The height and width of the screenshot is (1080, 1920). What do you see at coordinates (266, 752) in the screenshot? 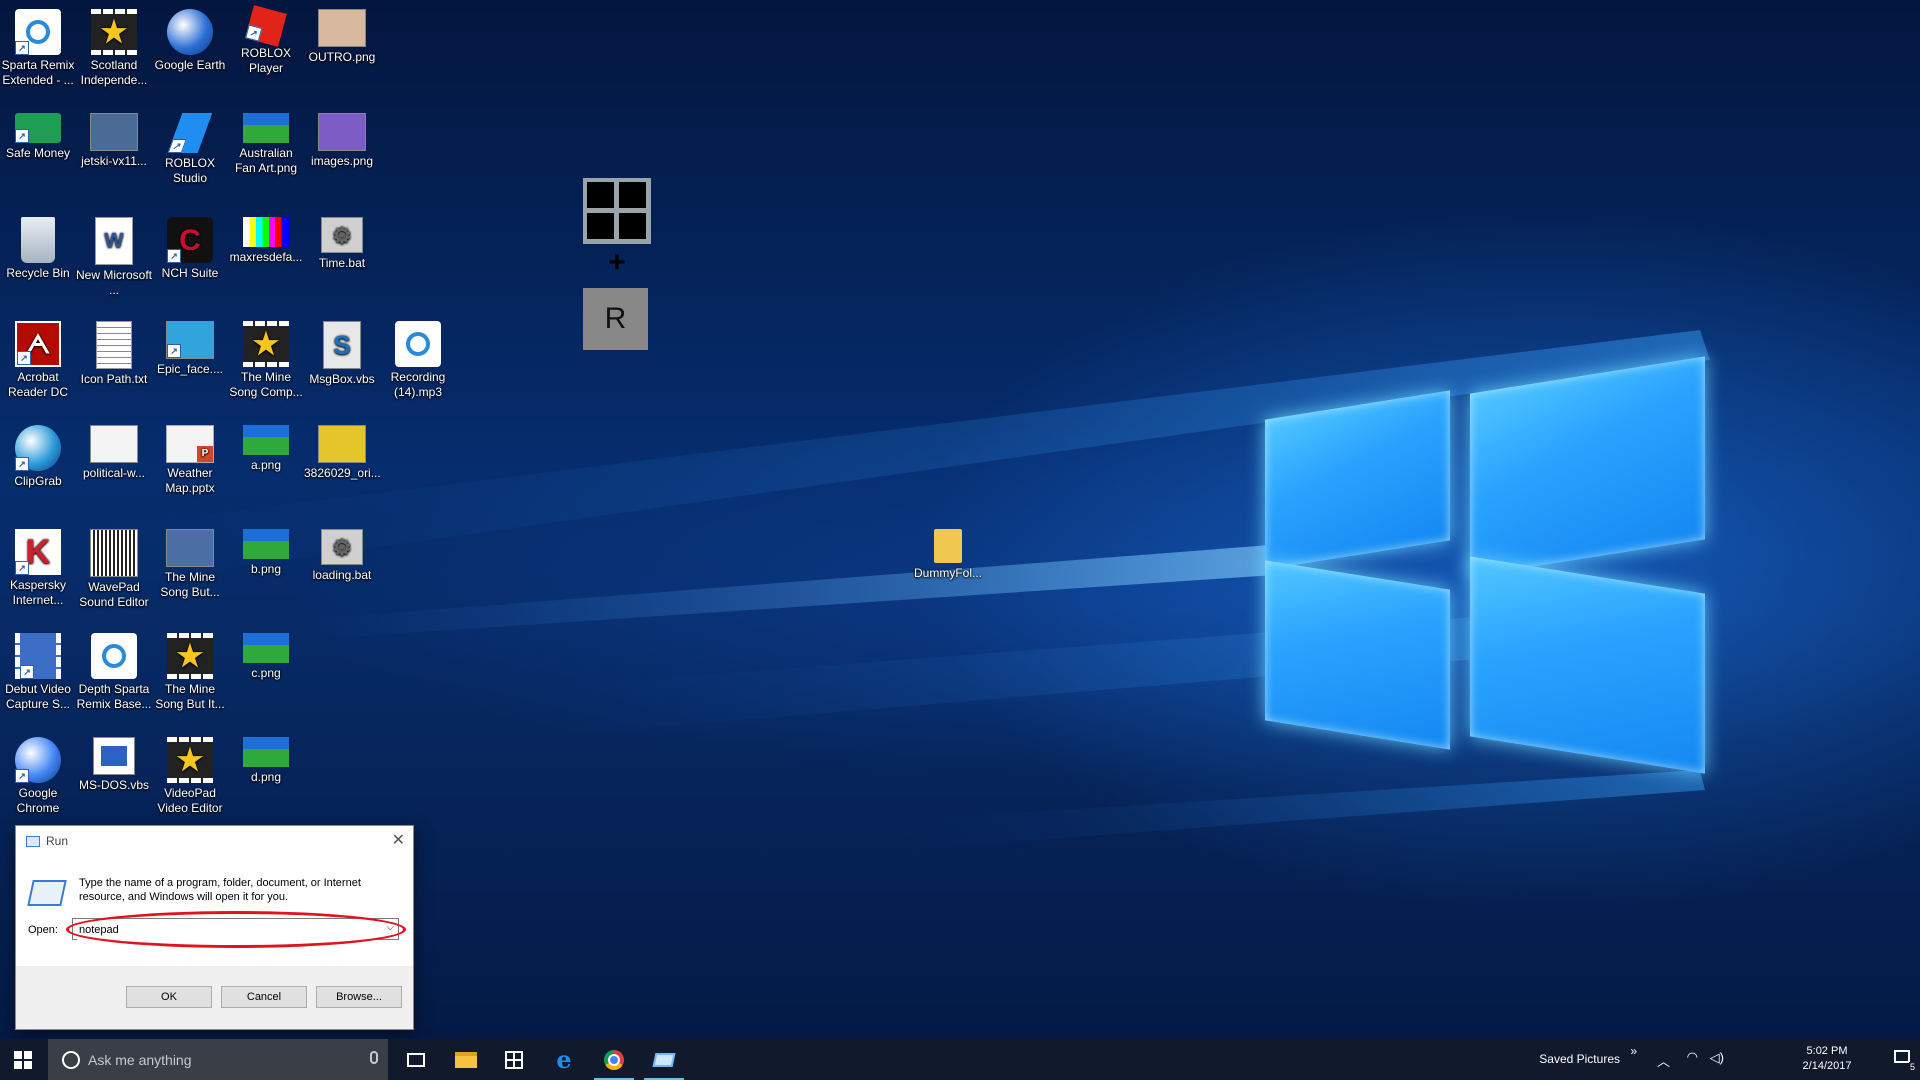
I see `flag-image-icon` at bounding box center [266, 752].